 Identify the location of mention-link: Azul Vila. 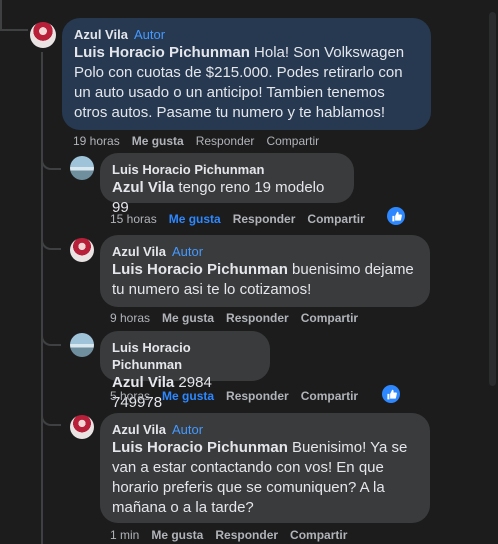
(143, 187).